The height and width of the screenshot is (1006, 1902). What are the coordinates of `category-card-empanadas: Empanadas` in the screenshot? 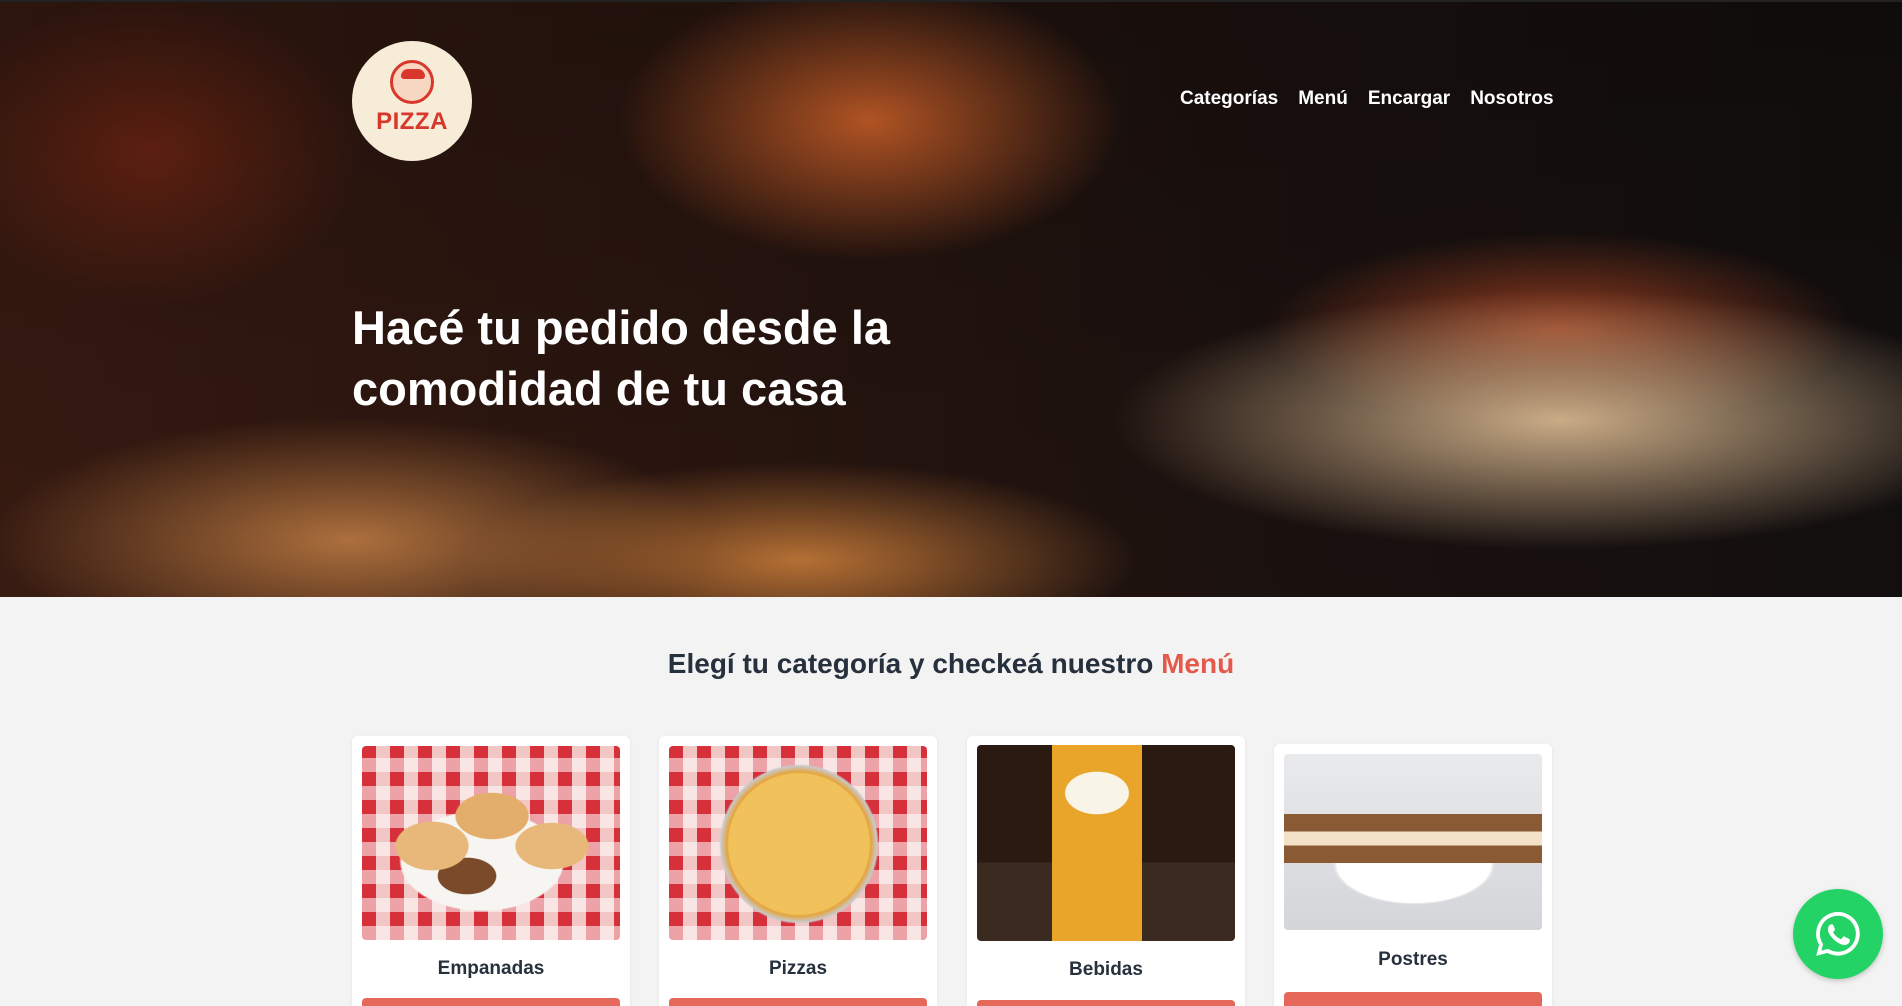 It's located at (491, 871).